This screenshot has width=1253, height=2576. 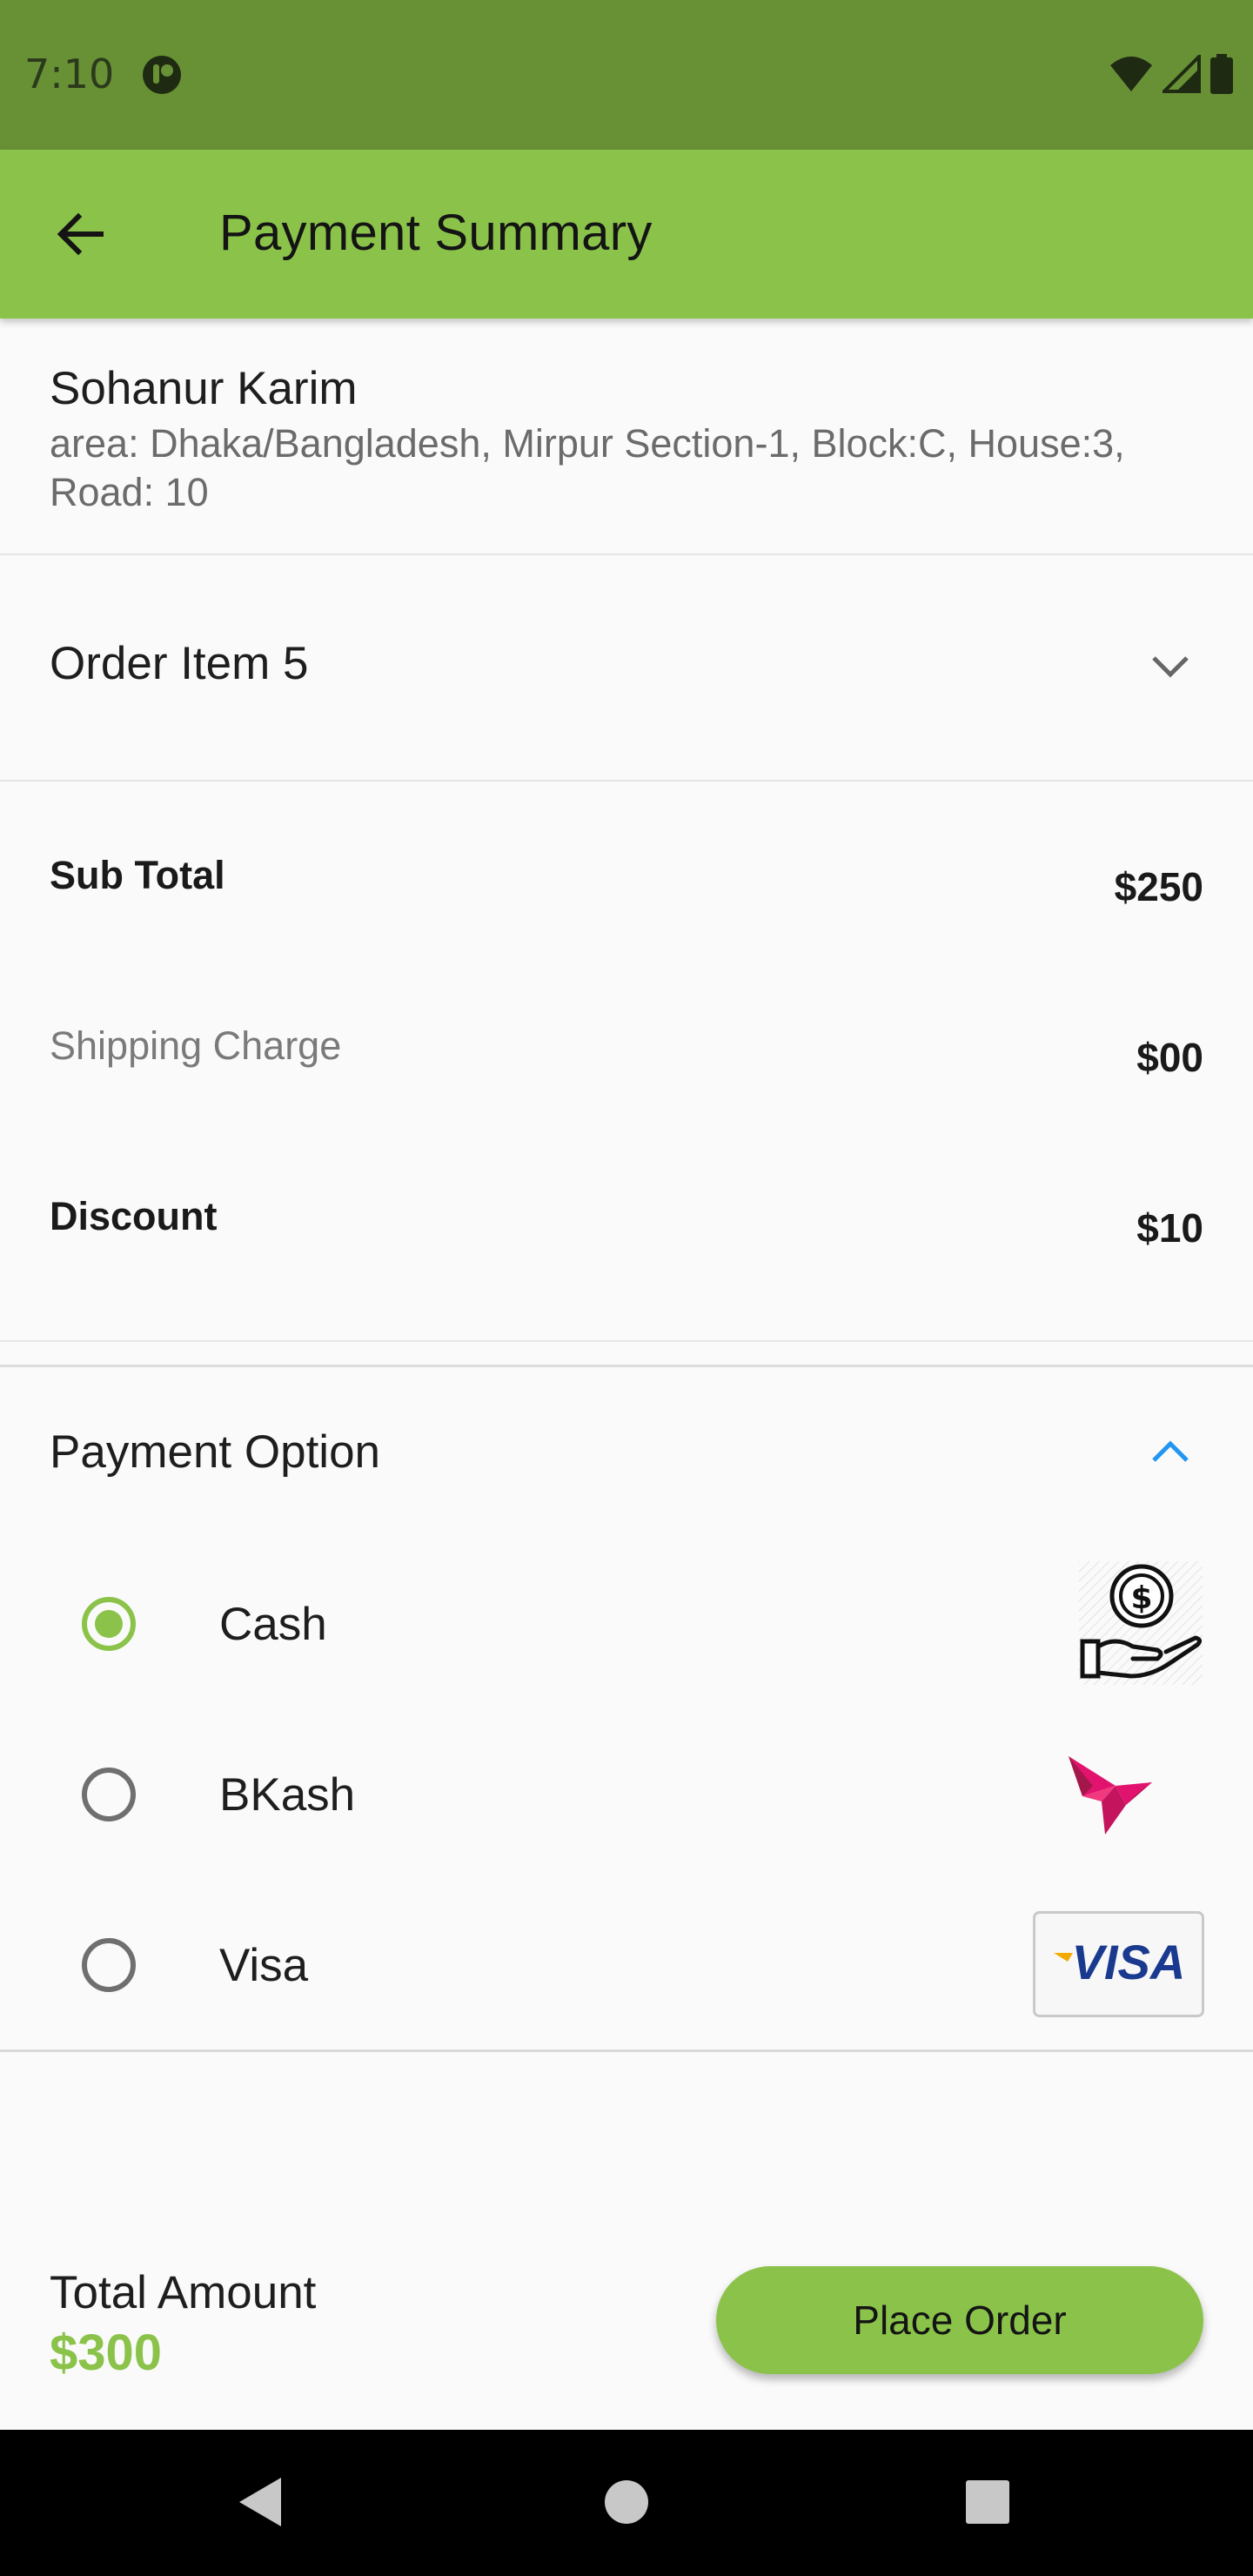 I want to click on page-title: Payment Summary, so click(x=436, y=233).